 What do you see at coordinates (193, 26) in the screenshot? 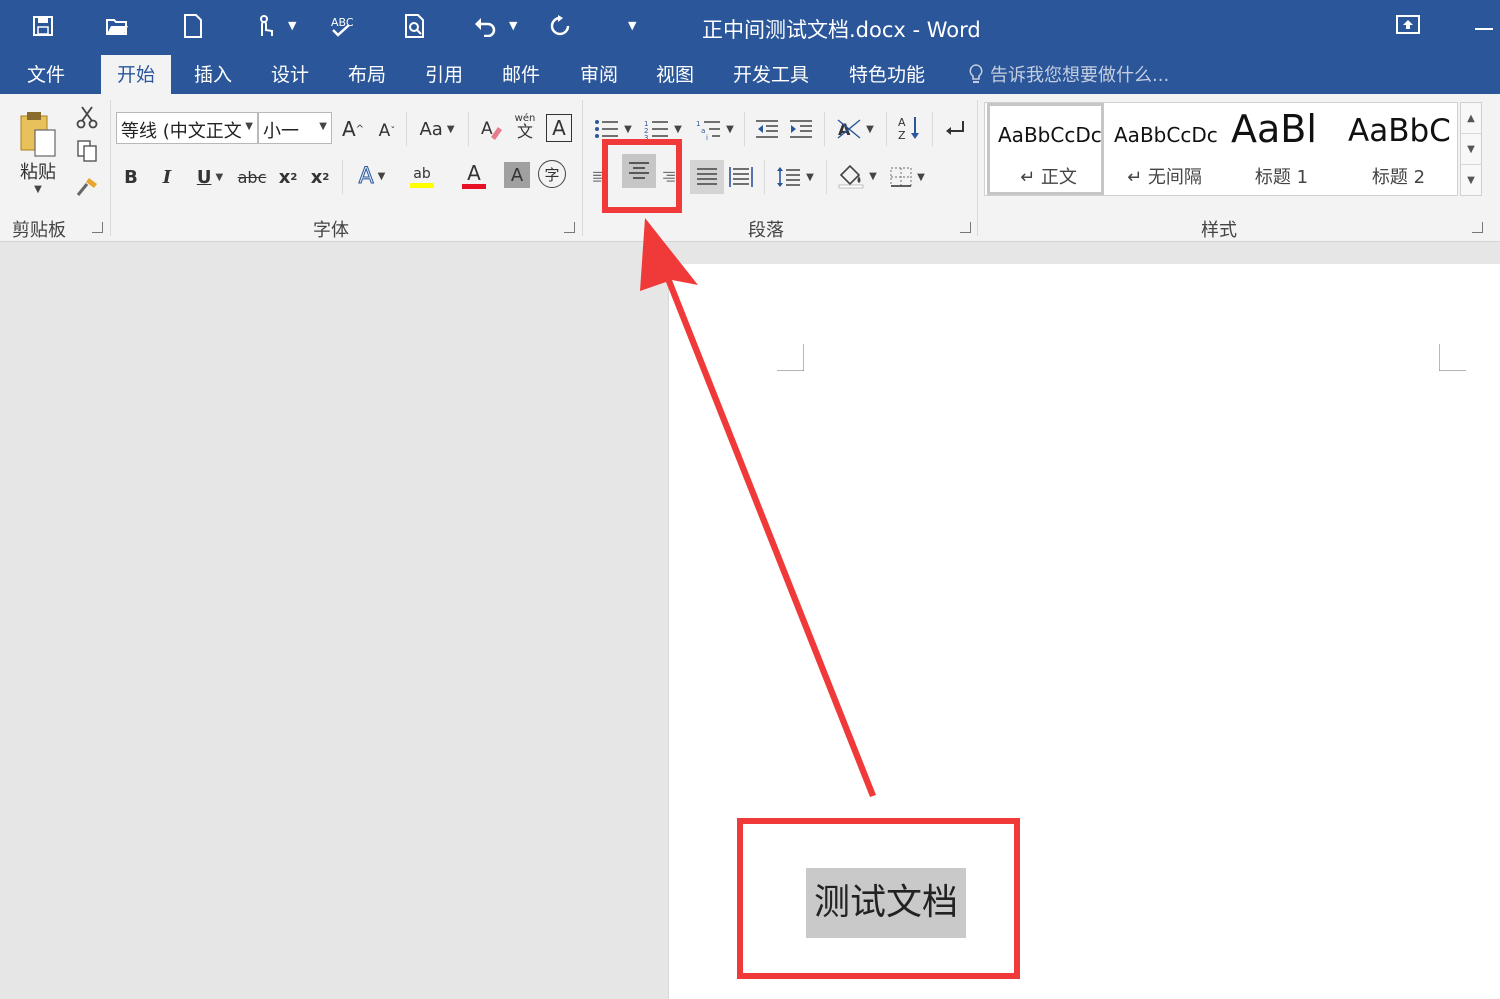
I see `new-icon` at bounding box center [193, 26].